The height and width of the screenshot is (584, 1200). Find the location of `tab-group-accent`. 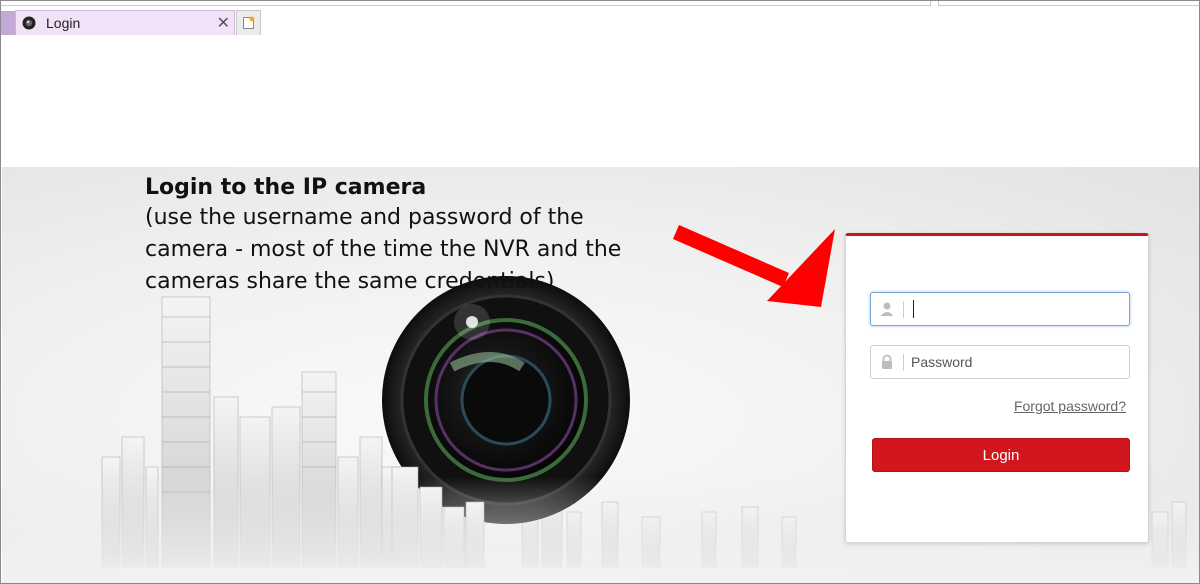

tab-group-accent is located at coordinates (8, 23).